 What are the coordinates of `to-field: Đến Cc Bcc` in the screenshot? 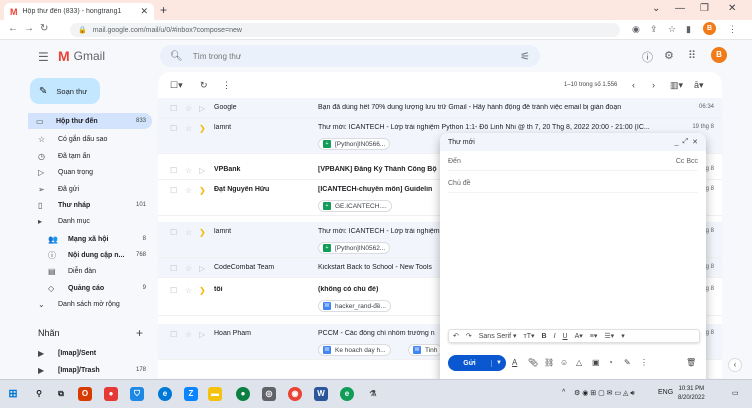 It's located at (573, 162).